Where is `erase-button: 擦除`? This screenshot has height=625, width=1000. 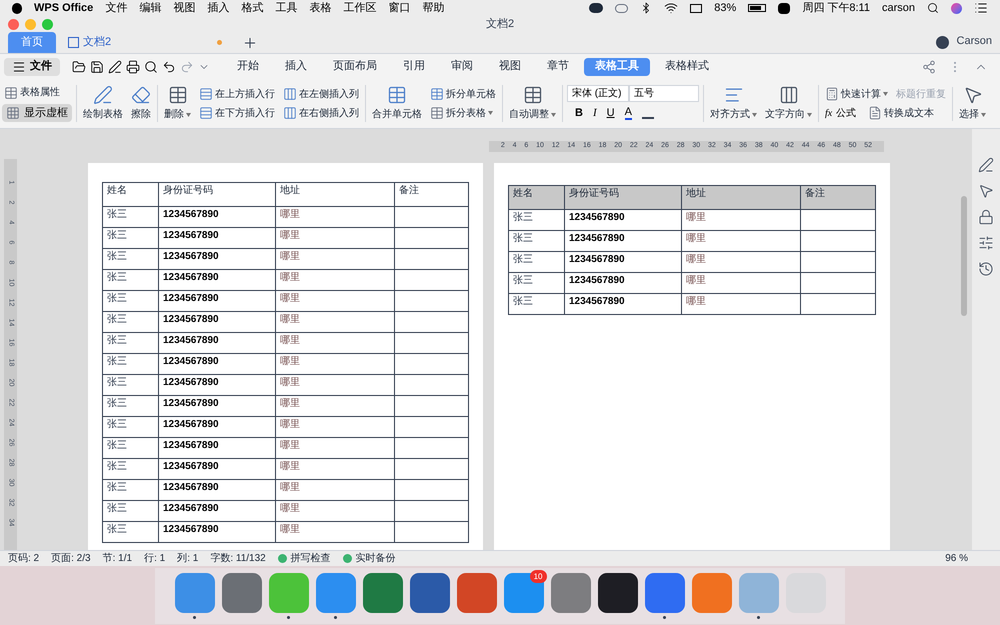
erase-button: 擦除 is located at coordinates (141, 103).